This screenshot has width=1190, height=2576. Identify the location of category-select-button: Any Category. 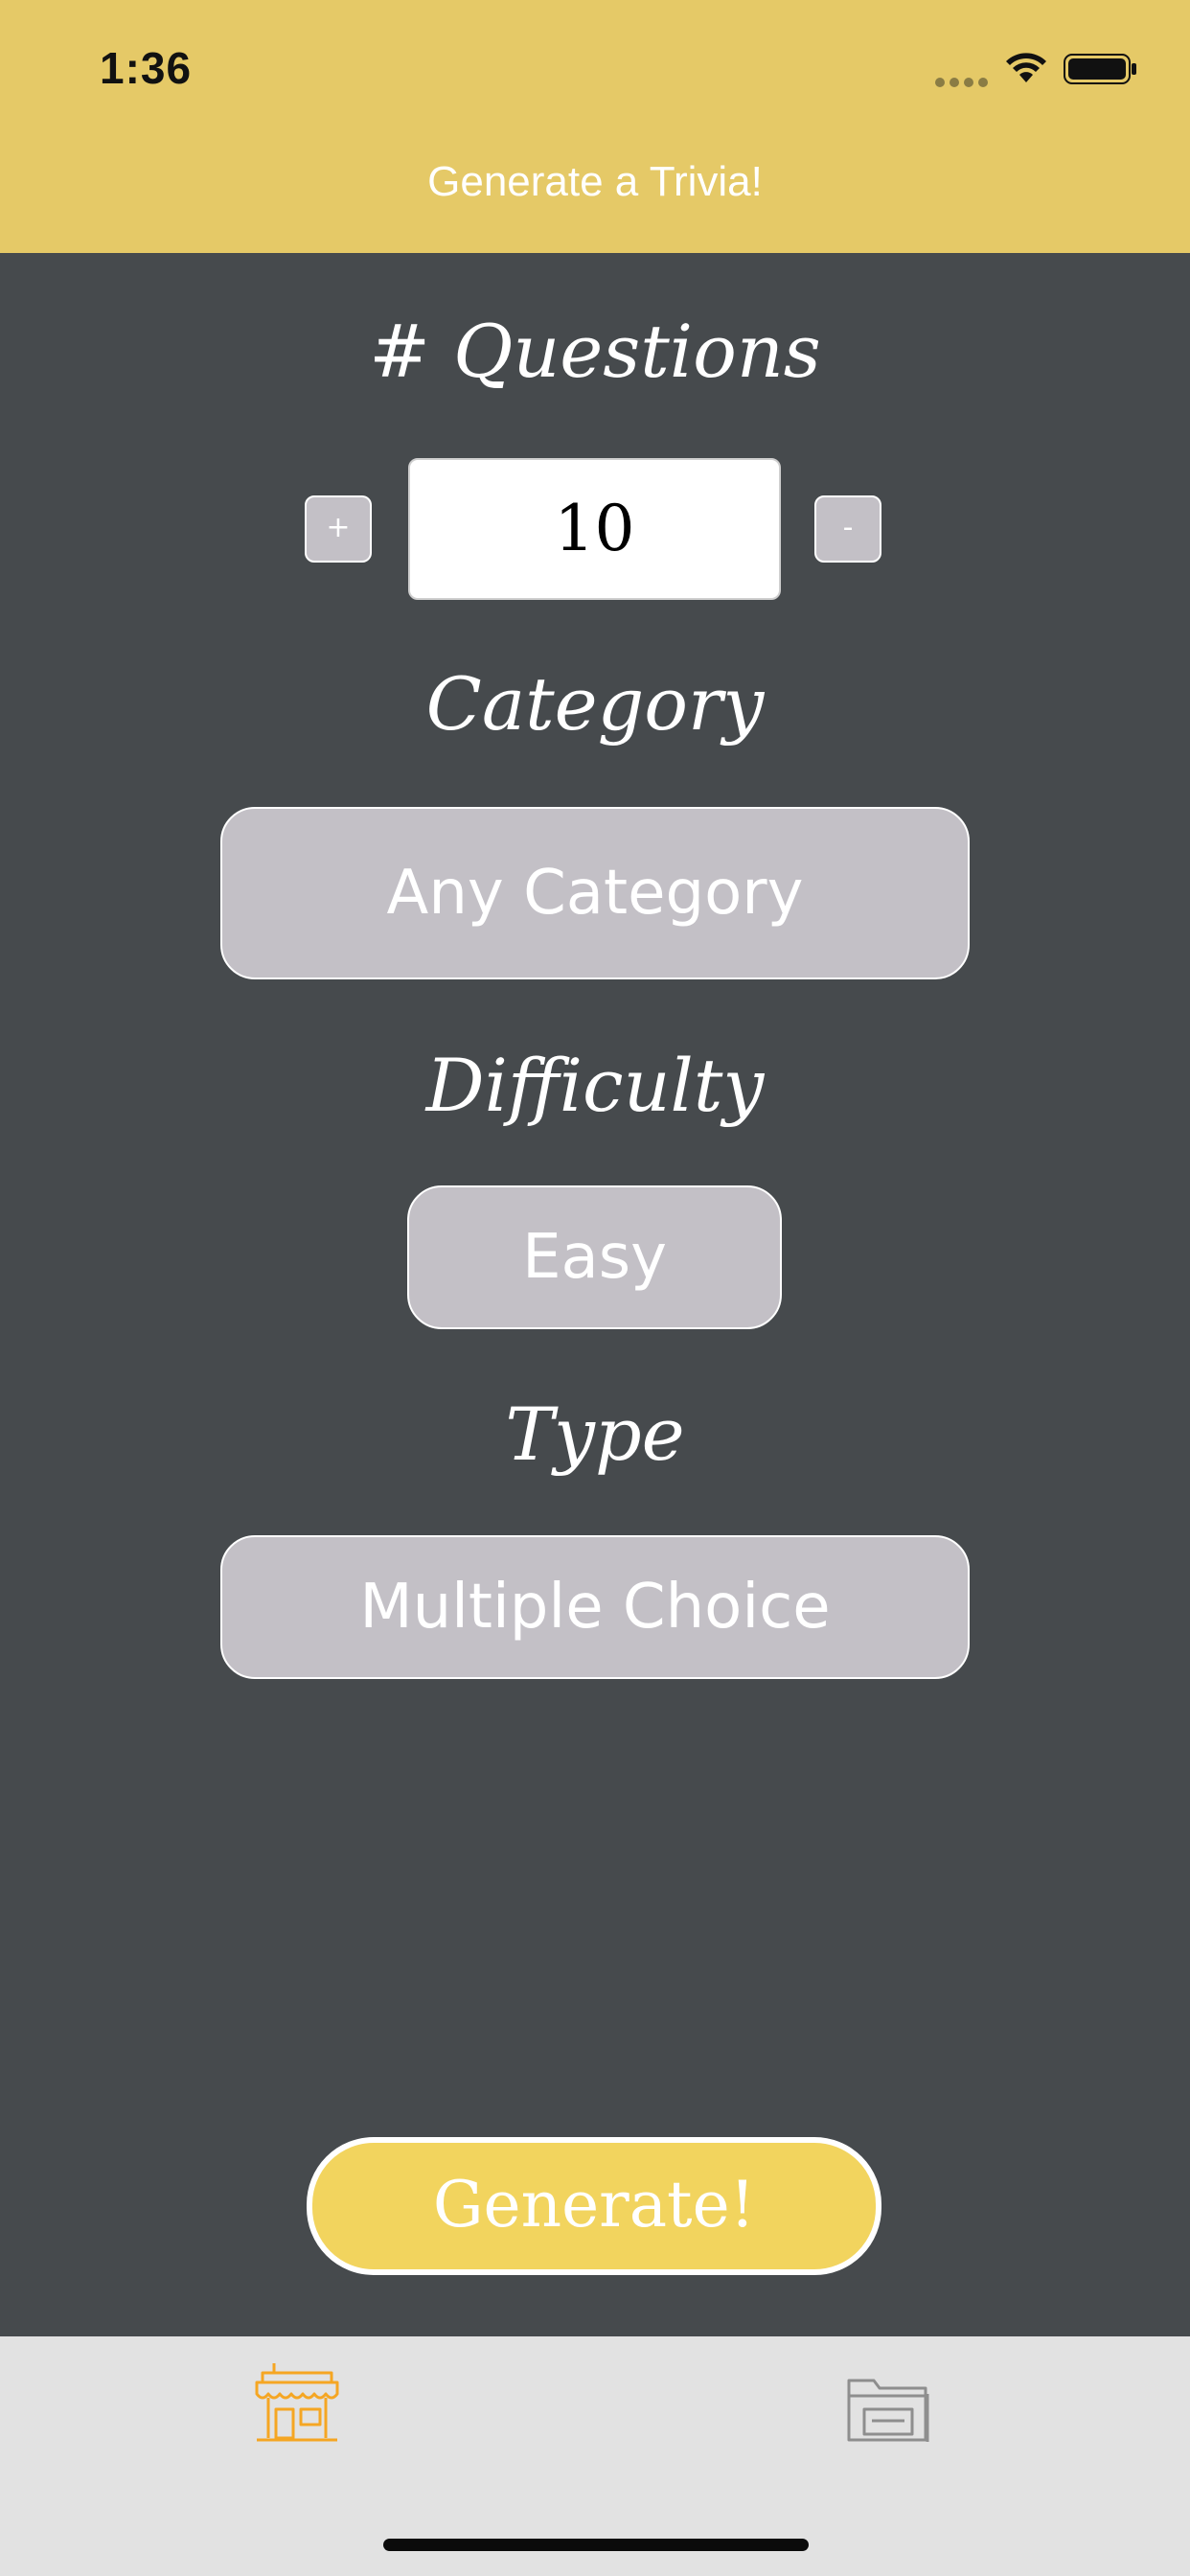
(595, 893).